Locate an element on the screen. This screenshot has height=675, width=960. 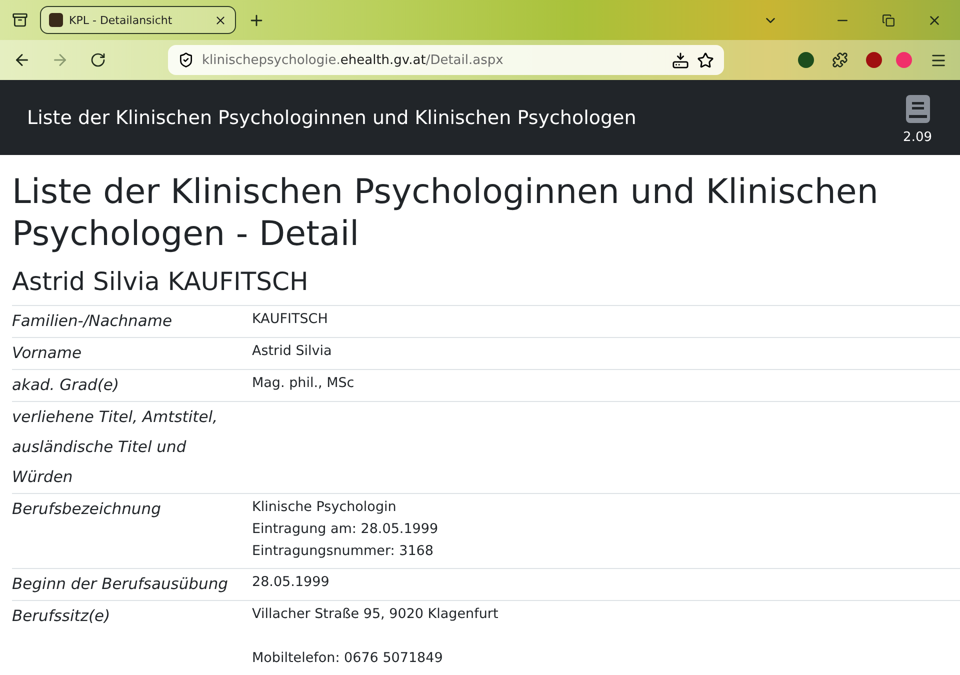
field-value: Mag. phil., MSc is located at coordinates (304, 383).